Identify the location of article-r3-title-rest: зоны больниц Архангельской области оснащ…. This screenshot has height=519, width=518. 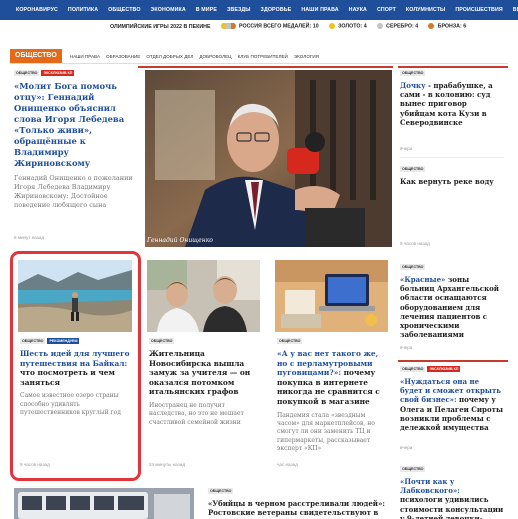
(449, 307).